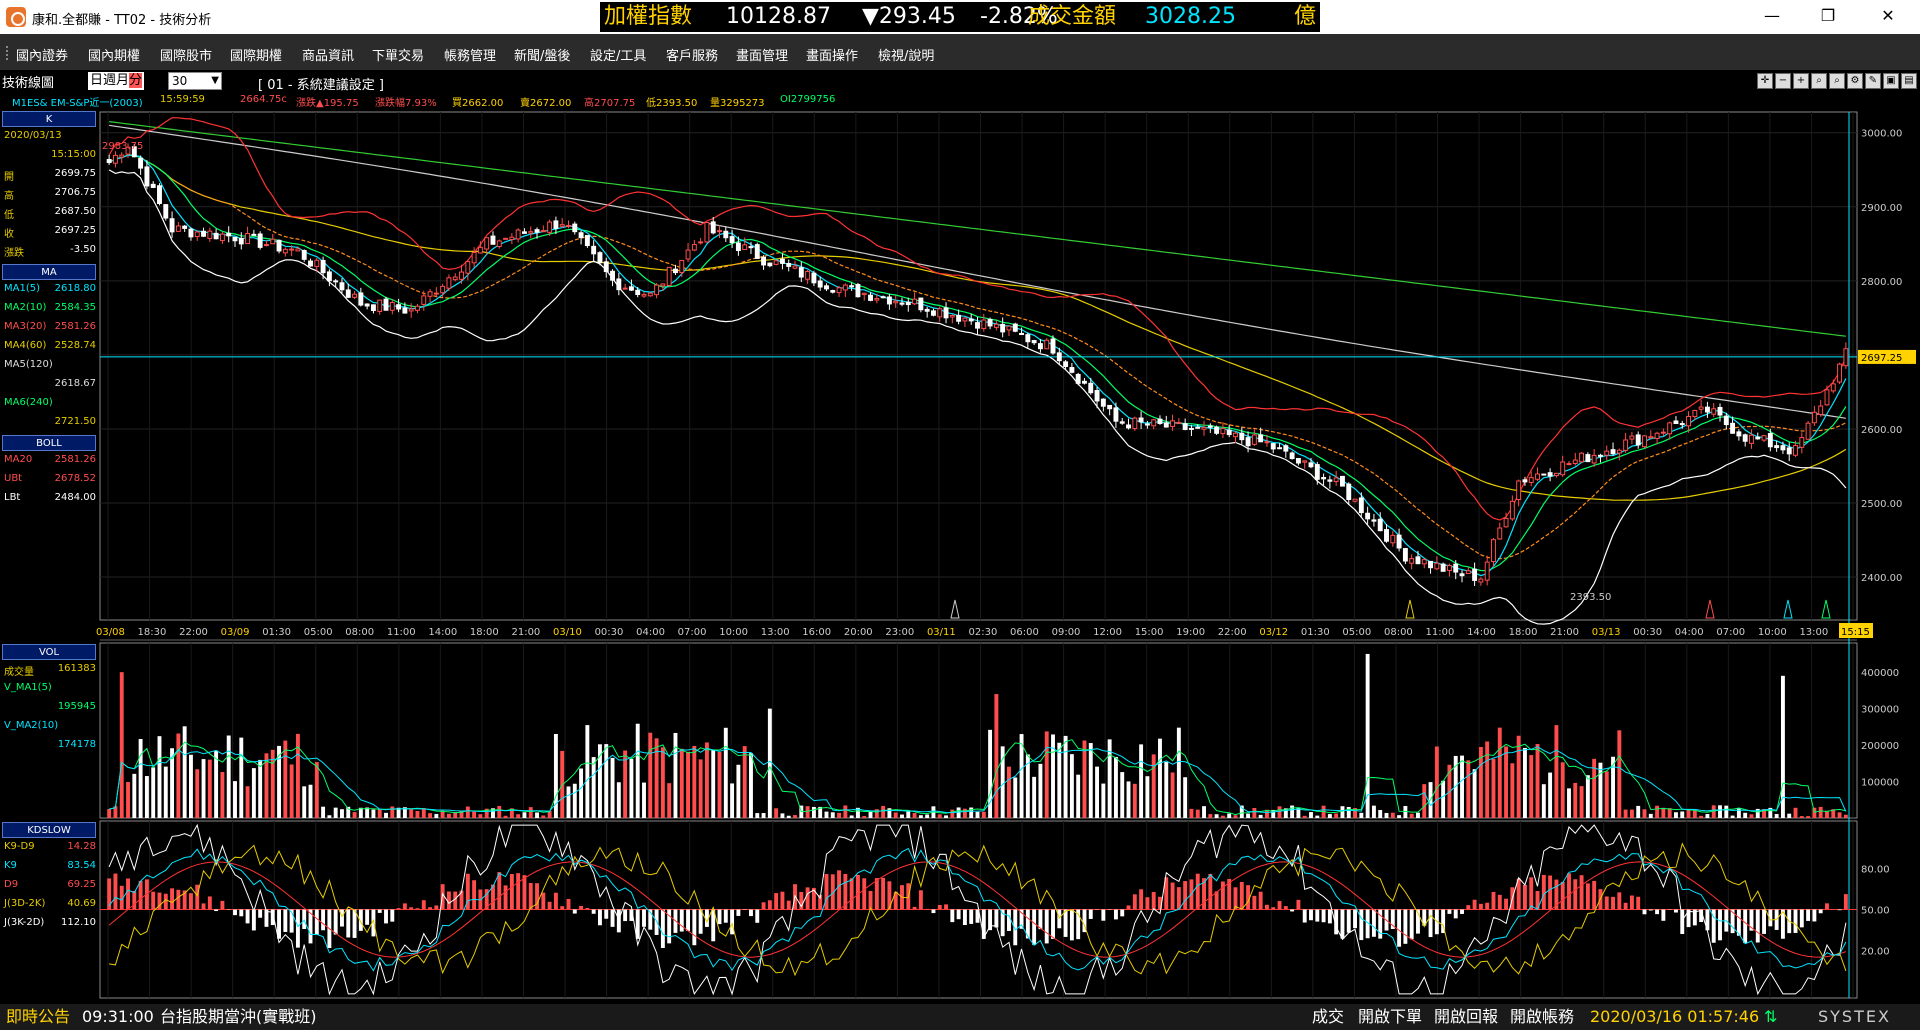 Image resolution: width=1920 pixels, height=1030 pixels. Describe the element at coordinates (195, 81) in the screenshot. I see `interval-select: 30 ▼` at that location.